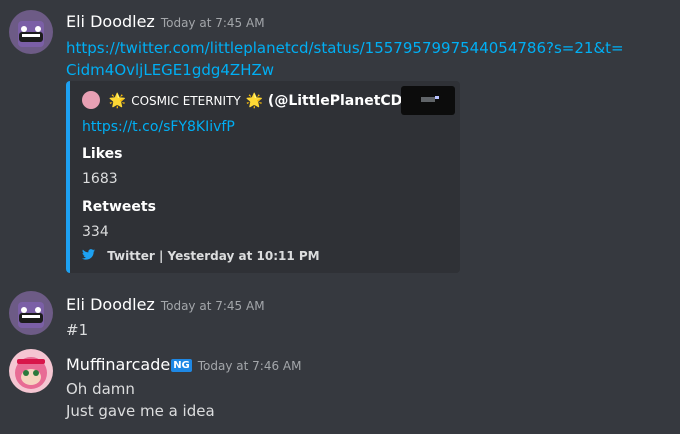 This screenshot has width=680, height=434. What do you see at coordinates (213, 256) in the screenshot?
I see `footer-text: Twitter | Yesterday at 10:11 PM` at bounding box center [213, 256].